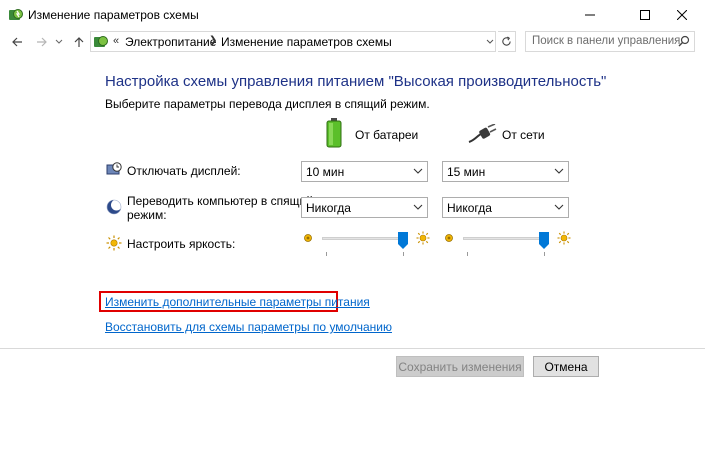 Image resolution: width=705 pixels, height=458 pixels. Describe the element at coordinates (566, 366) in the screenshot. I see `cancel-button: Отмена` at that location.